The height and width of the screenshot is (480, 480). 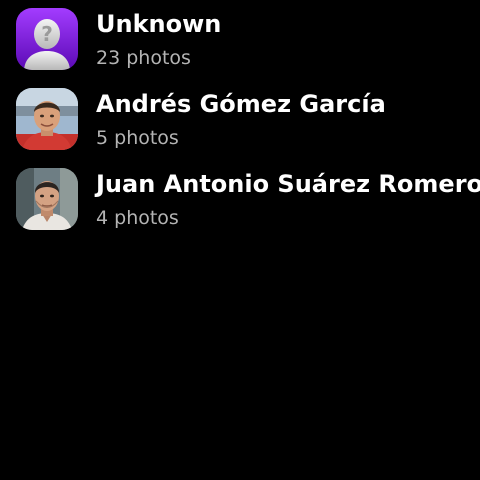 What do you see at coordinates (137, 218) in the screenshot?
I see `photo-count: 4 photos` at bounding box center [137, 218].